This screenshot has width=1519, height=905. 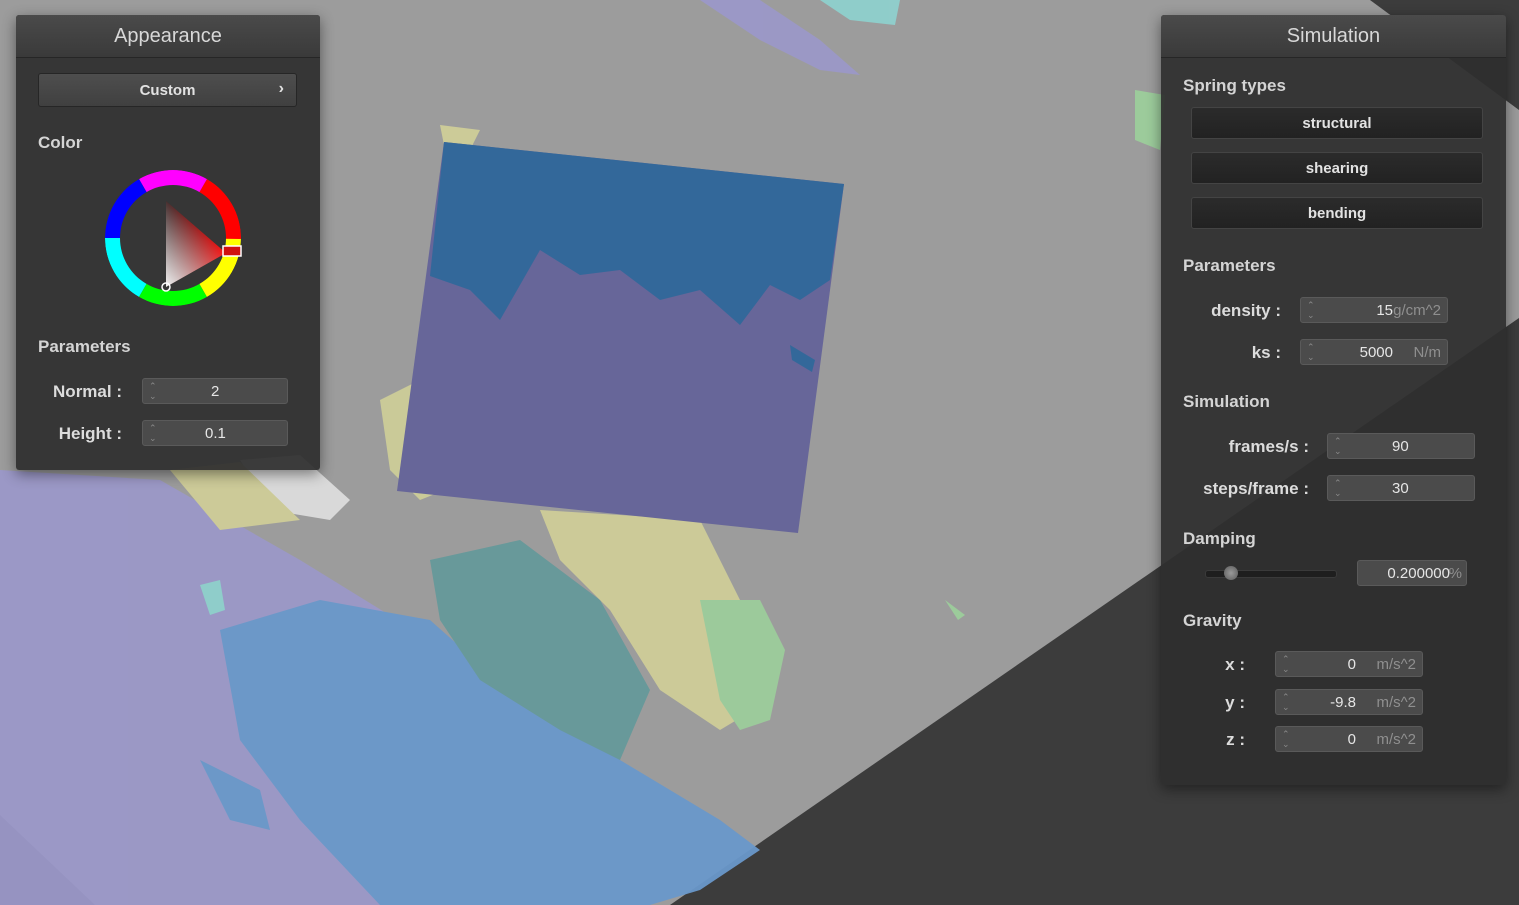 What do you see at coordinates (1235, 664) in the screenshot?
I see `gravity-x-label: x :` at bounding box center [1235, 664].